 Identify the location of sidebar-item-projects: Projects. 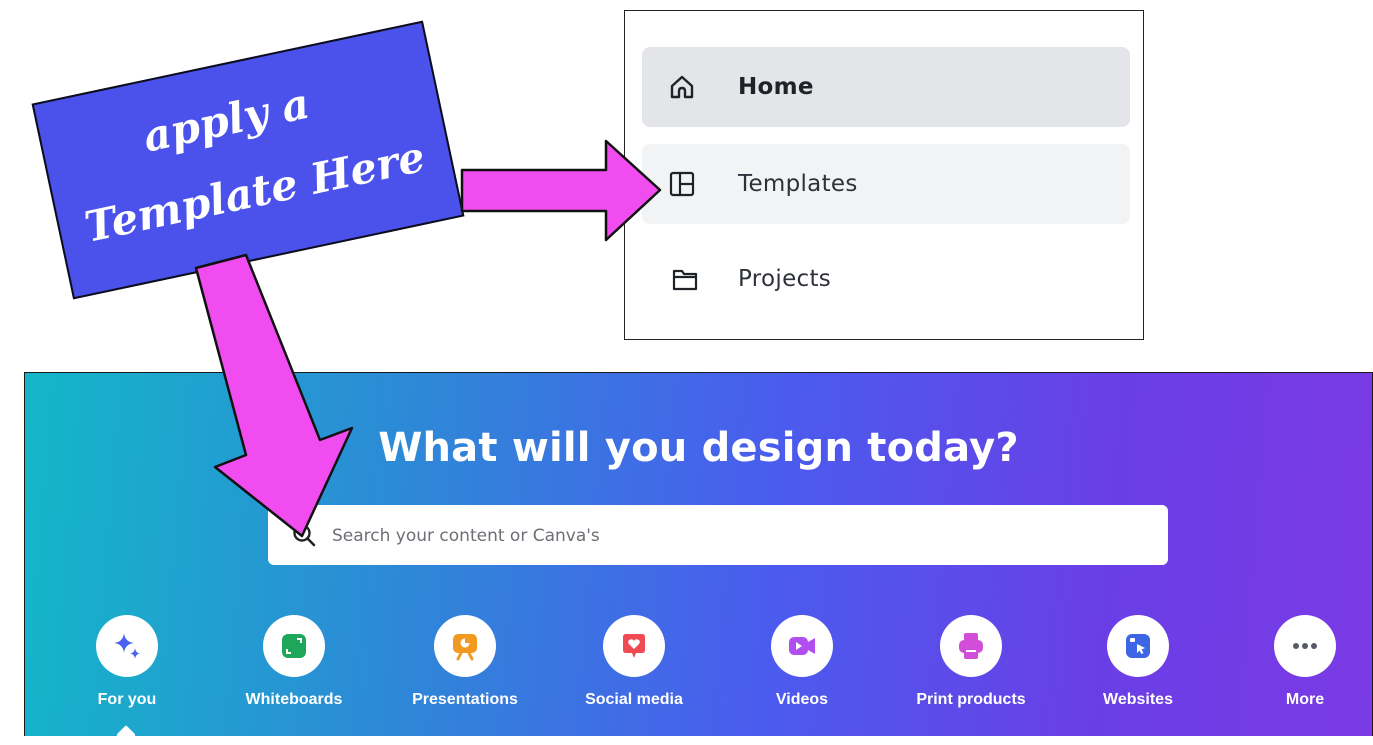
(886, 279).